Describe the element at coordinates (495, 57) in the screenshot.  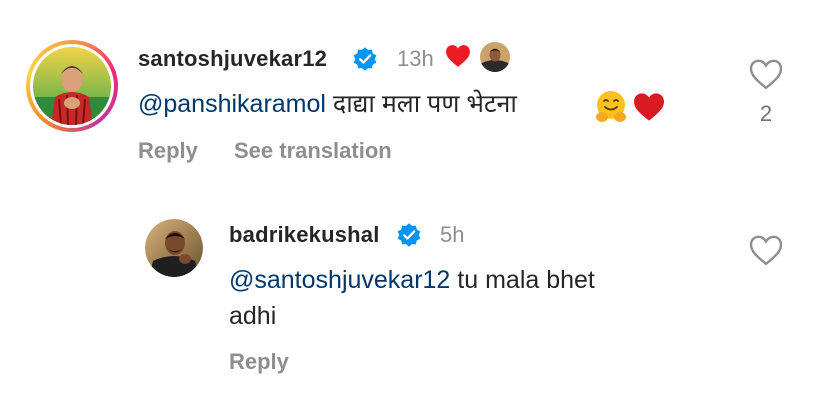
I see `creator-avatar` at that location.